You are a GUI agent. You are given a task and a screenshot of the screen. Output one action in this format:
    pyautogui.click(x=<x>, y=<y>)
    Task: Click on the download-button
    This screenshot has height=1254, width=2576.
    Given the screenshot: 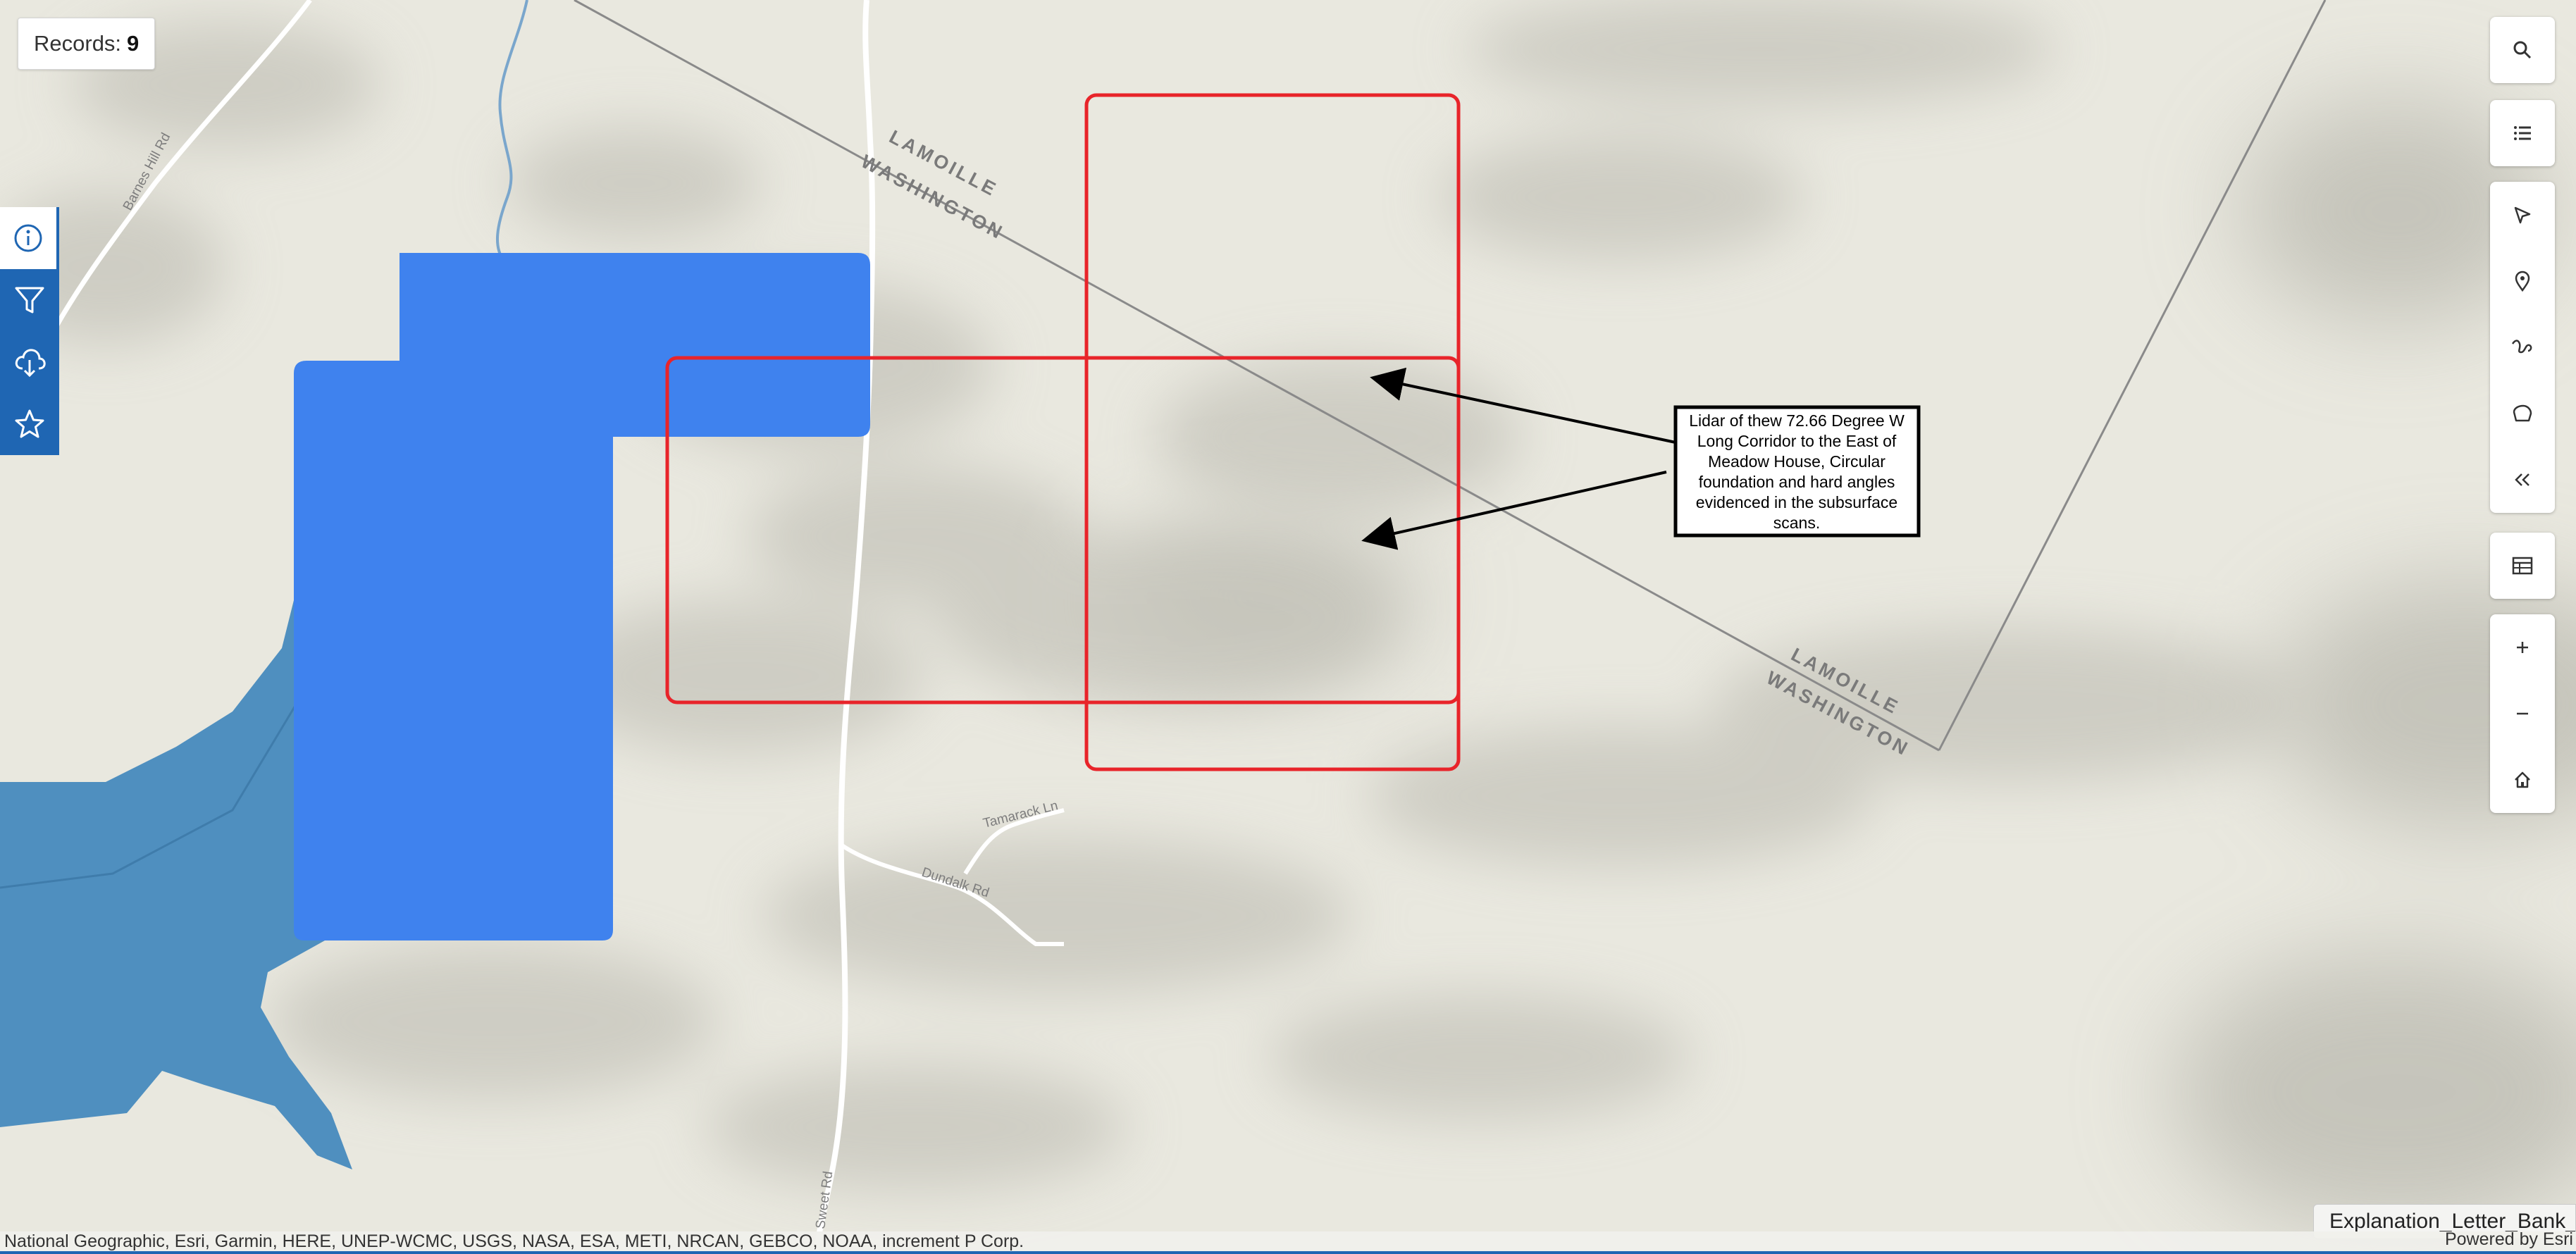 What is the action you would take?
    pyautogui.click(x=29, y=362)
    